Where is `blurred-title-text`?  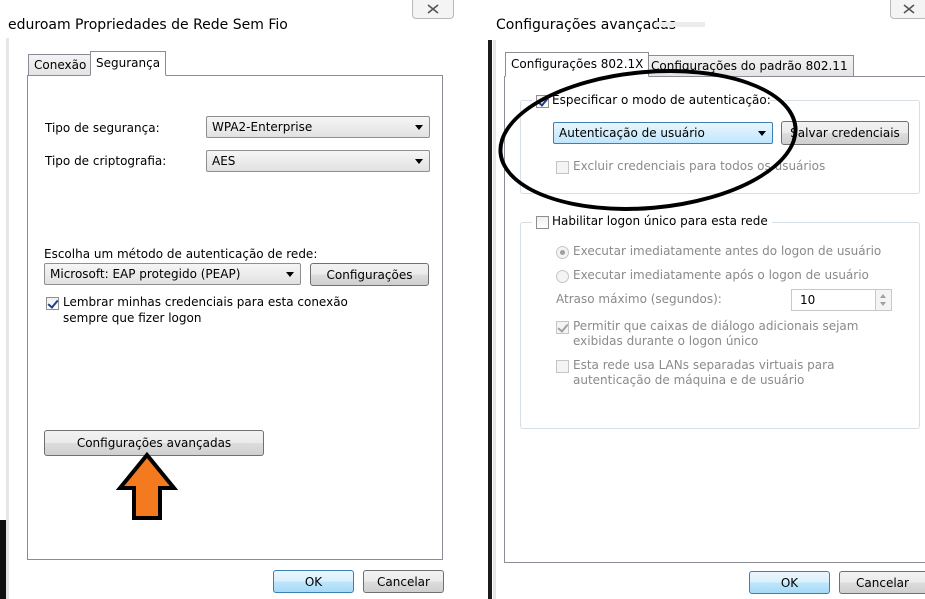
blurred-title-text is located at coordinates (680, 24).